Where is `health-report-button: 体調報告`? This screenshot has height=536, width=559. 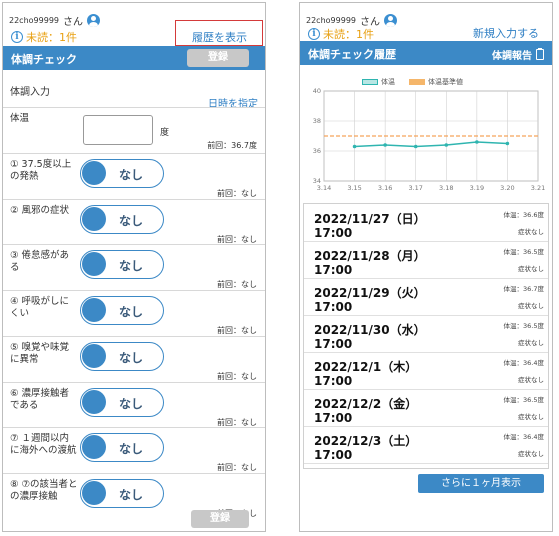
health-report-button: 体調報告 is located at coordinates (518, 54).